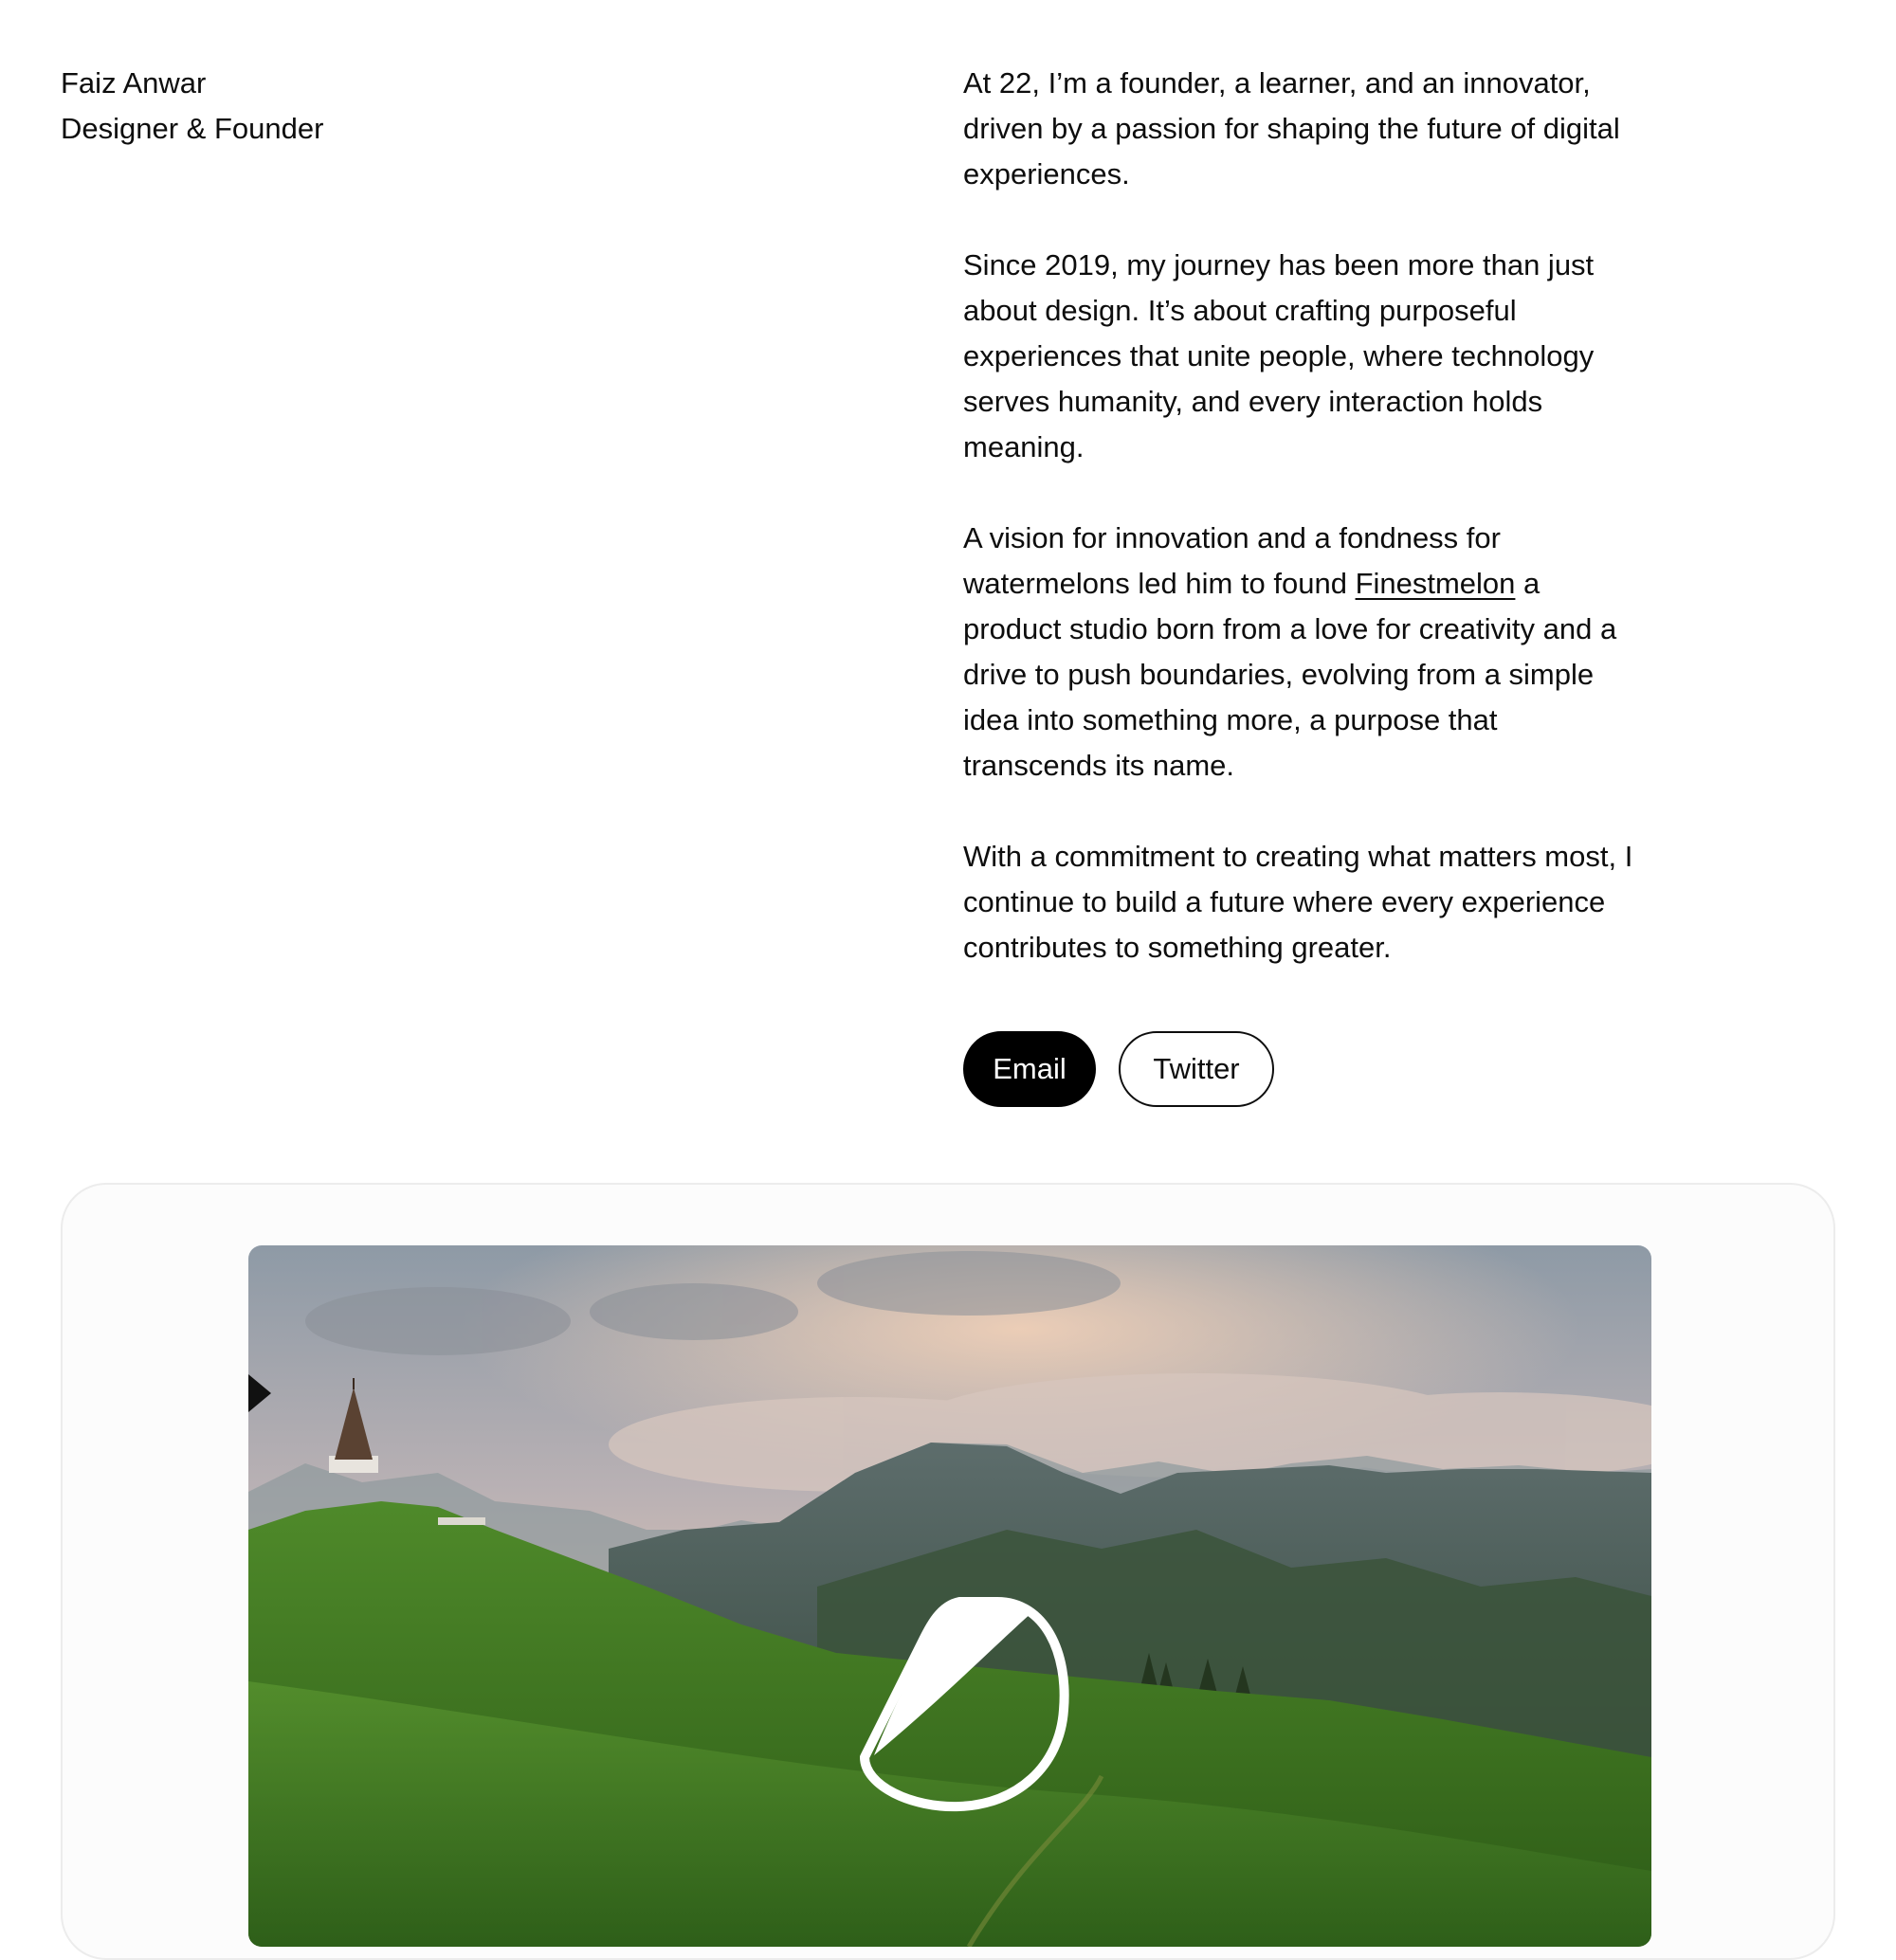 This screenshot has height=1960, width=1896. What do you see at coordinates (134, 83) in the screenshot?
I see `profile-name: Faiz Anwar` at bounding box center [134, 83].